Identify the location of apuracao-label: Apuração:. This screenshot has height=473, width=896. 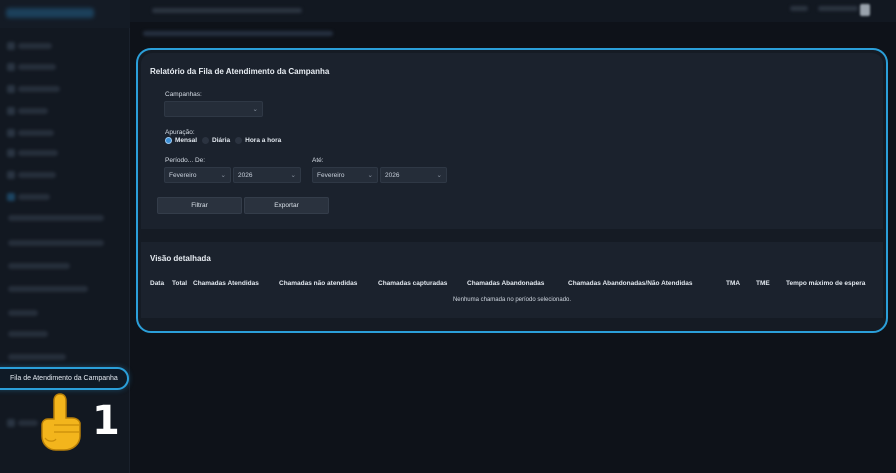
(180, 132).